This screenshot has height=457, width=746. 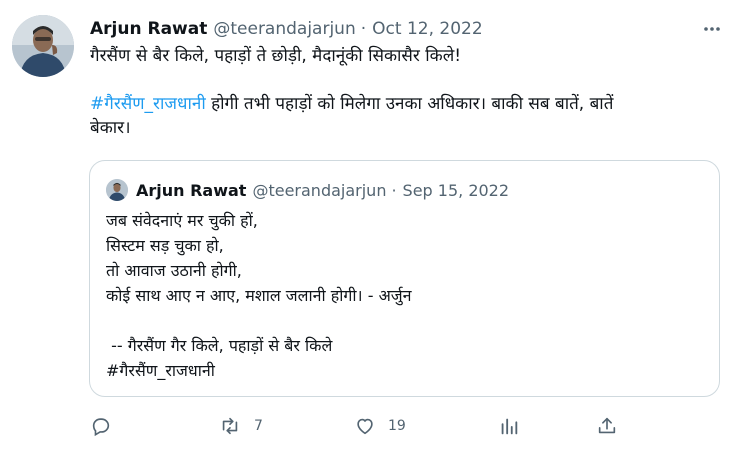 I want to click on more-horizontal-icon, so click(x=712, y=29).